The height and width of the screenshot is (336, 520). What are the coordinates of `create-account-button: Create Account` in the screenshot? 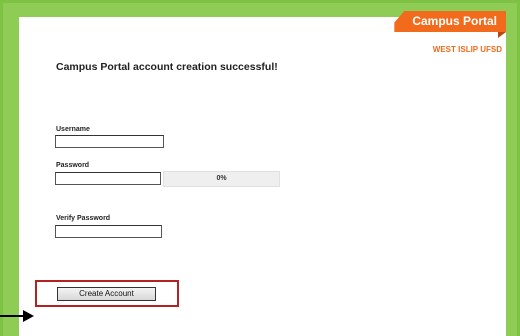 It's located at (106, 294).